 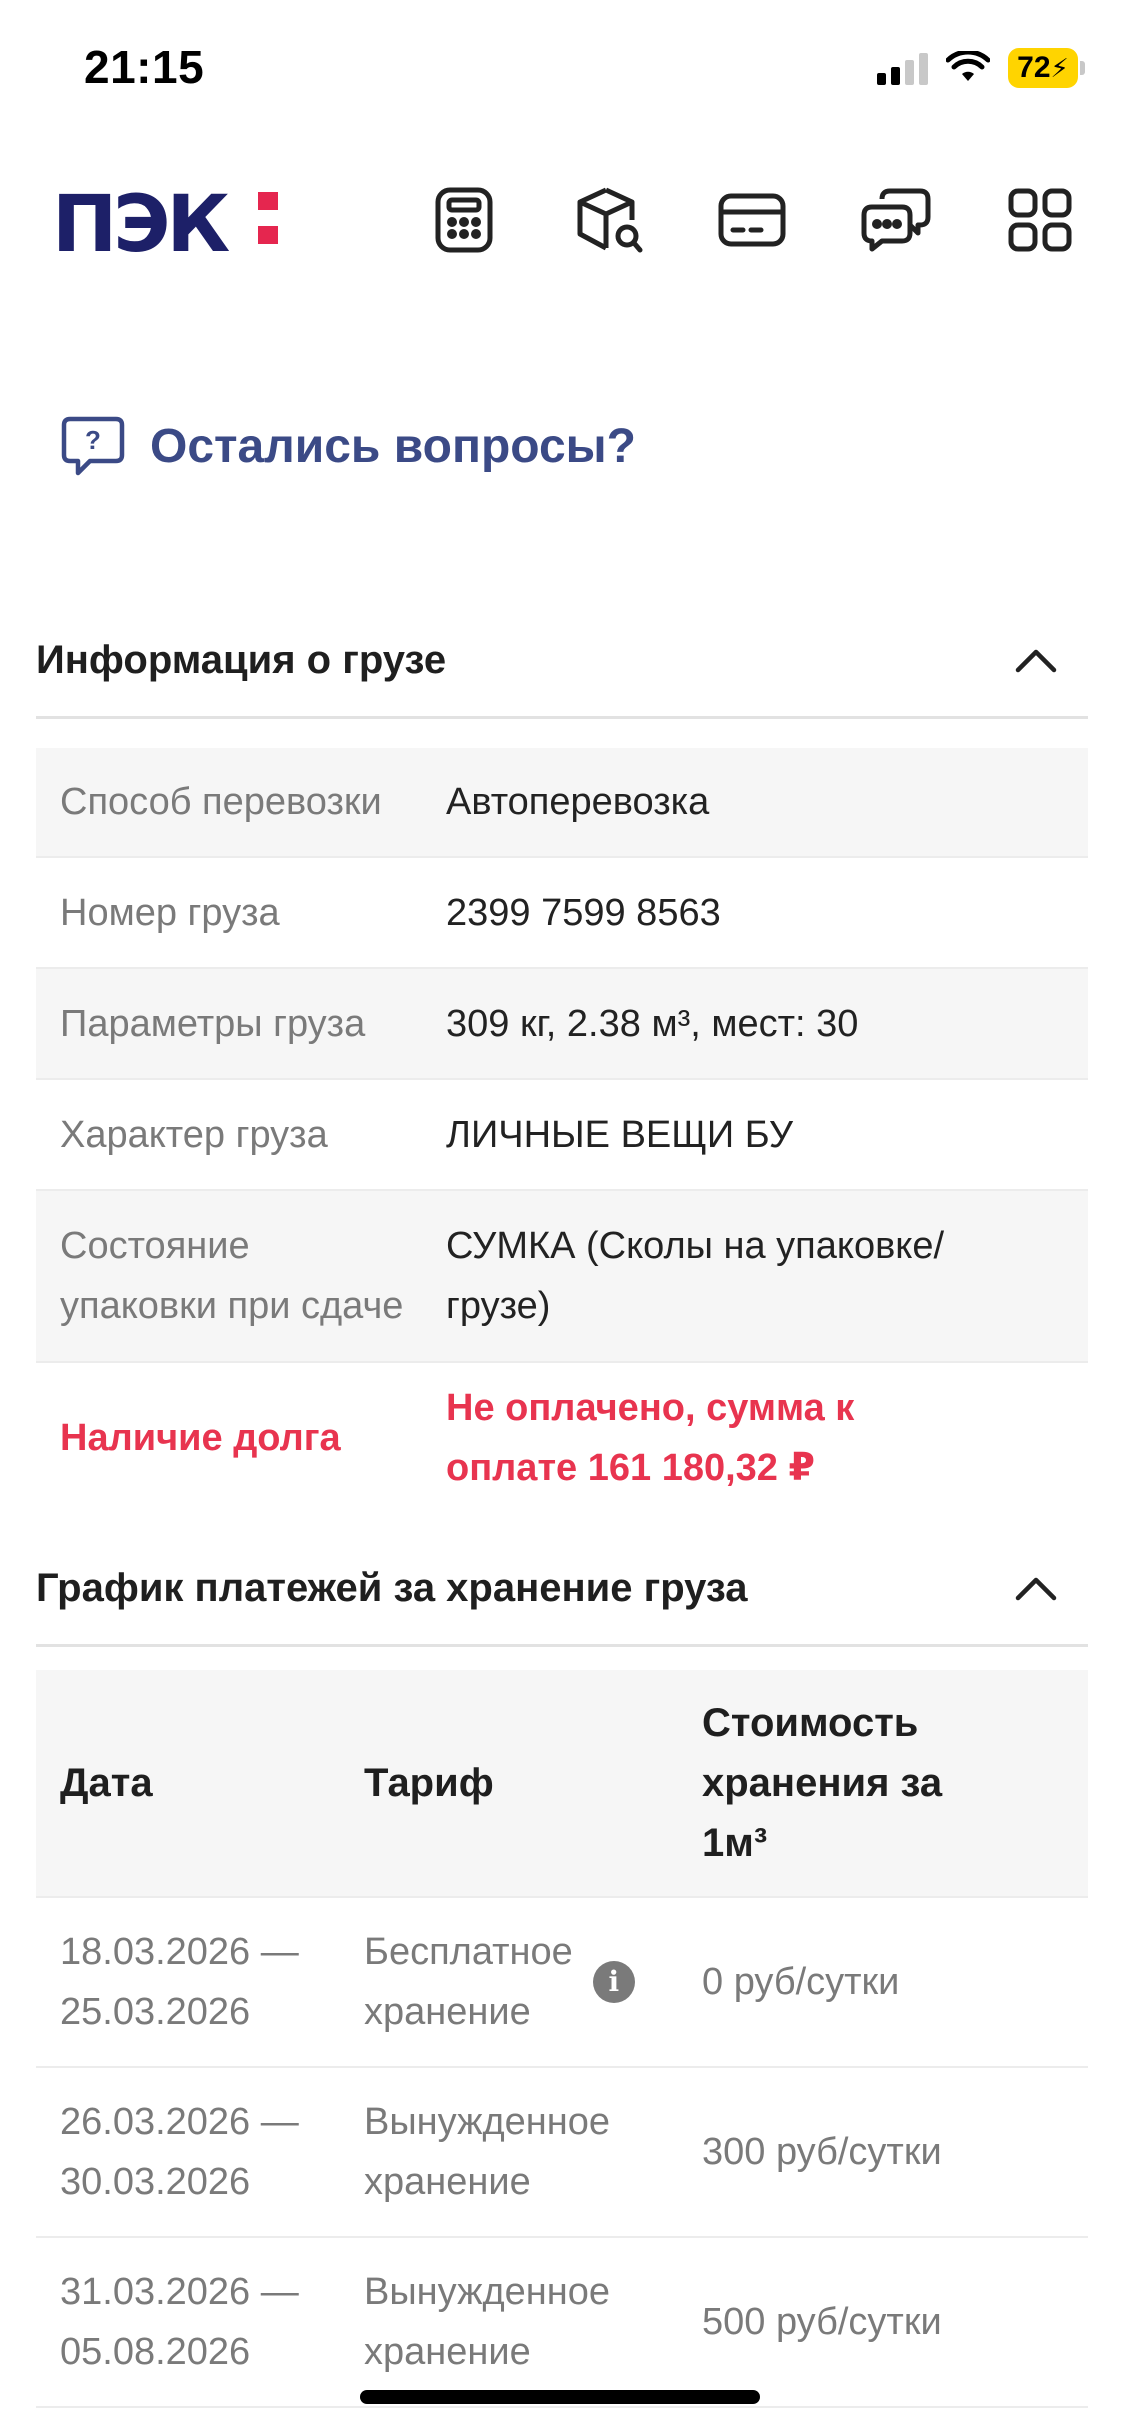 What do you see at coordinates (767, 913) in the screenshot?
I see `info-value: 2399 7599 8563` at bounding box center [767, 913].